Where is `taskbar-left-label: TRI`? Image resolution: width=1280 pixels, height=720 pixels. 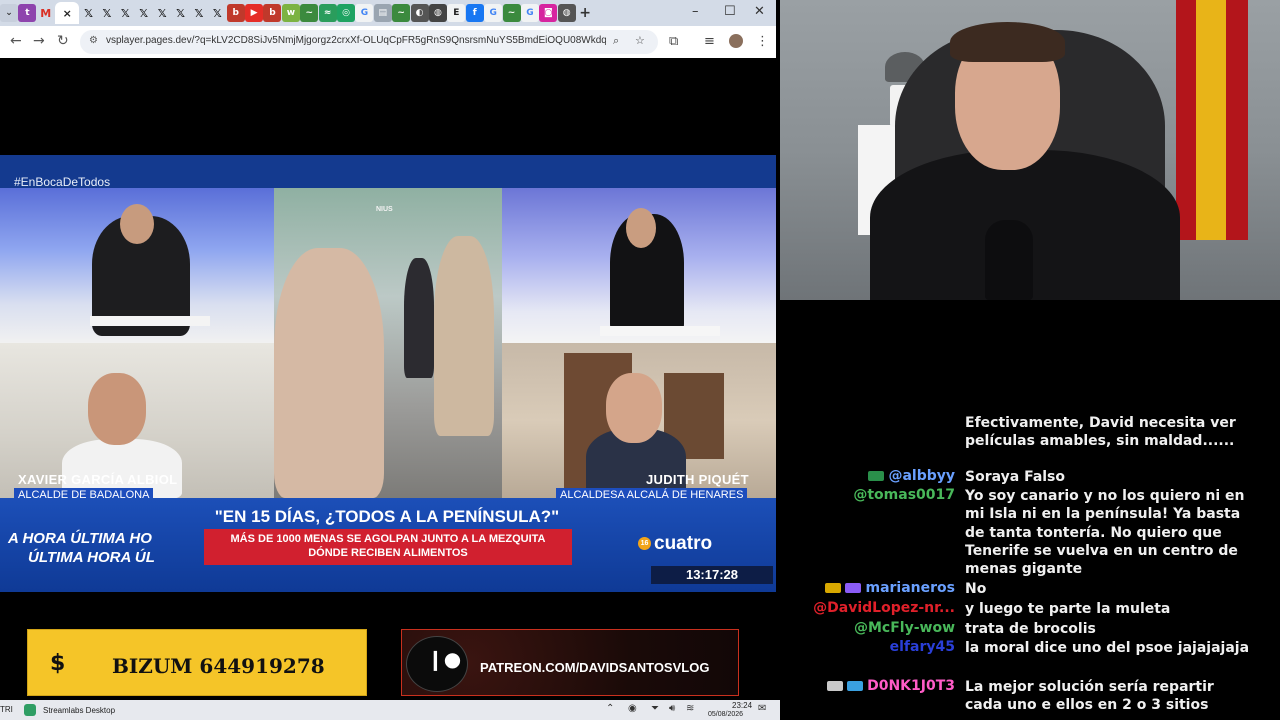
taskbar-left-label: TRI is located at coordinates (6, 709).